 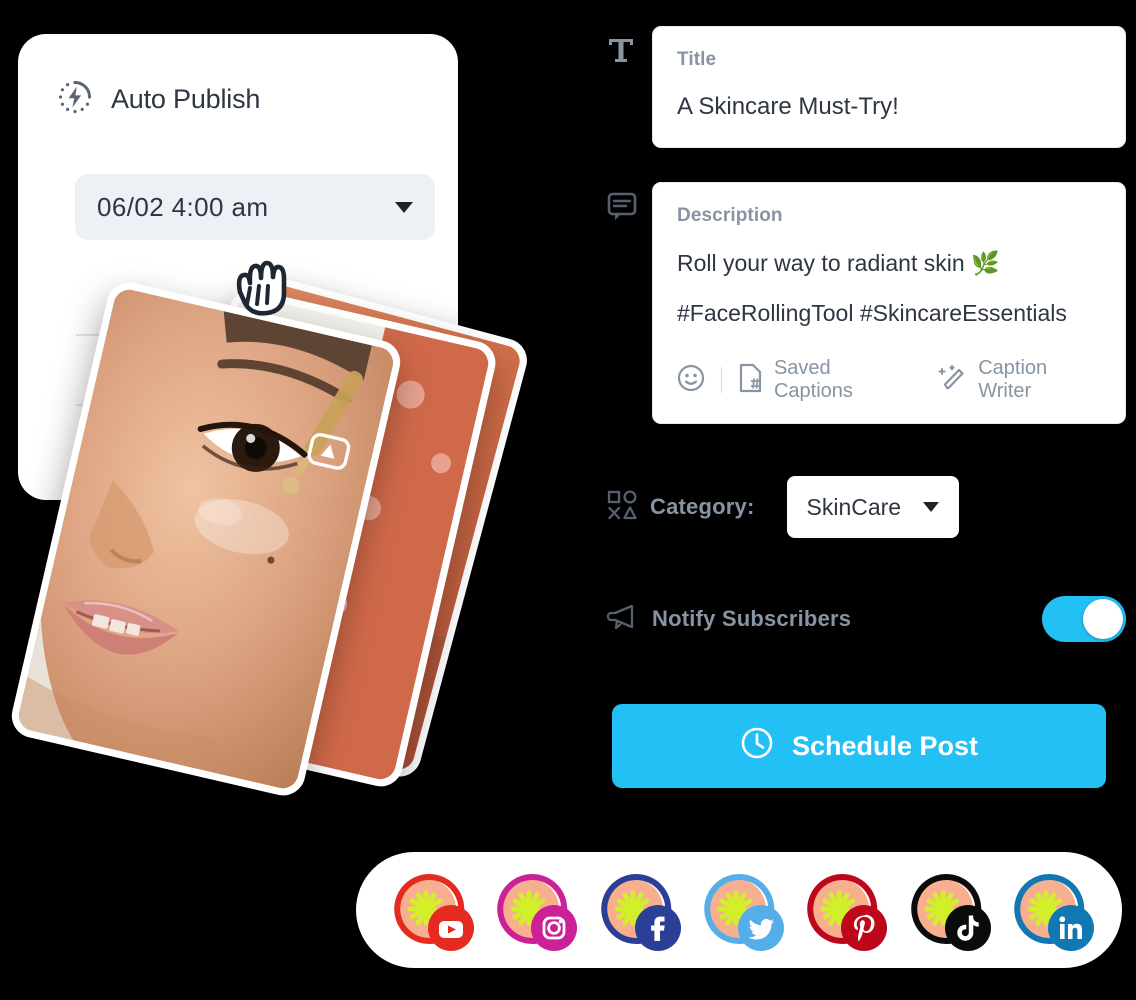 I want to click on schedule-post-button: Schedule Post, so click(x=859, y=746).